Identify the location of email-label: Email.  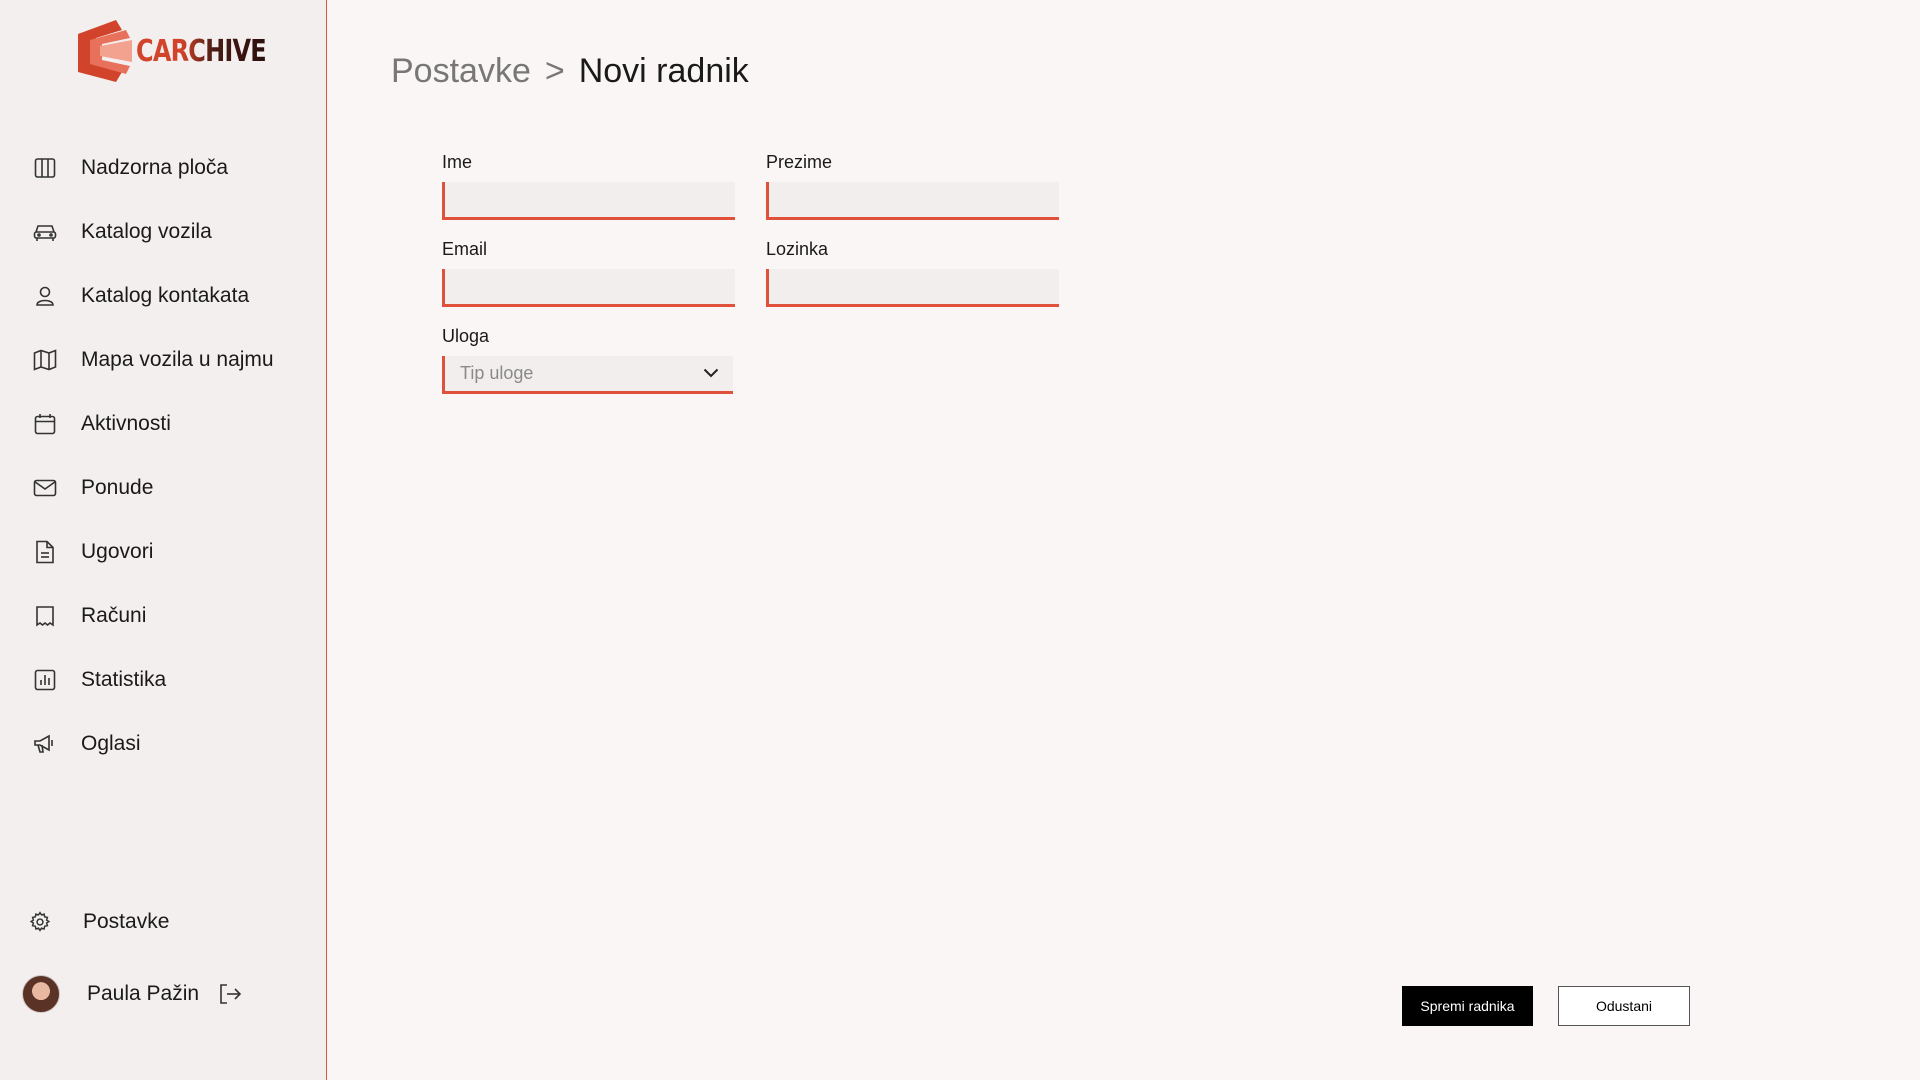
(465, 249).